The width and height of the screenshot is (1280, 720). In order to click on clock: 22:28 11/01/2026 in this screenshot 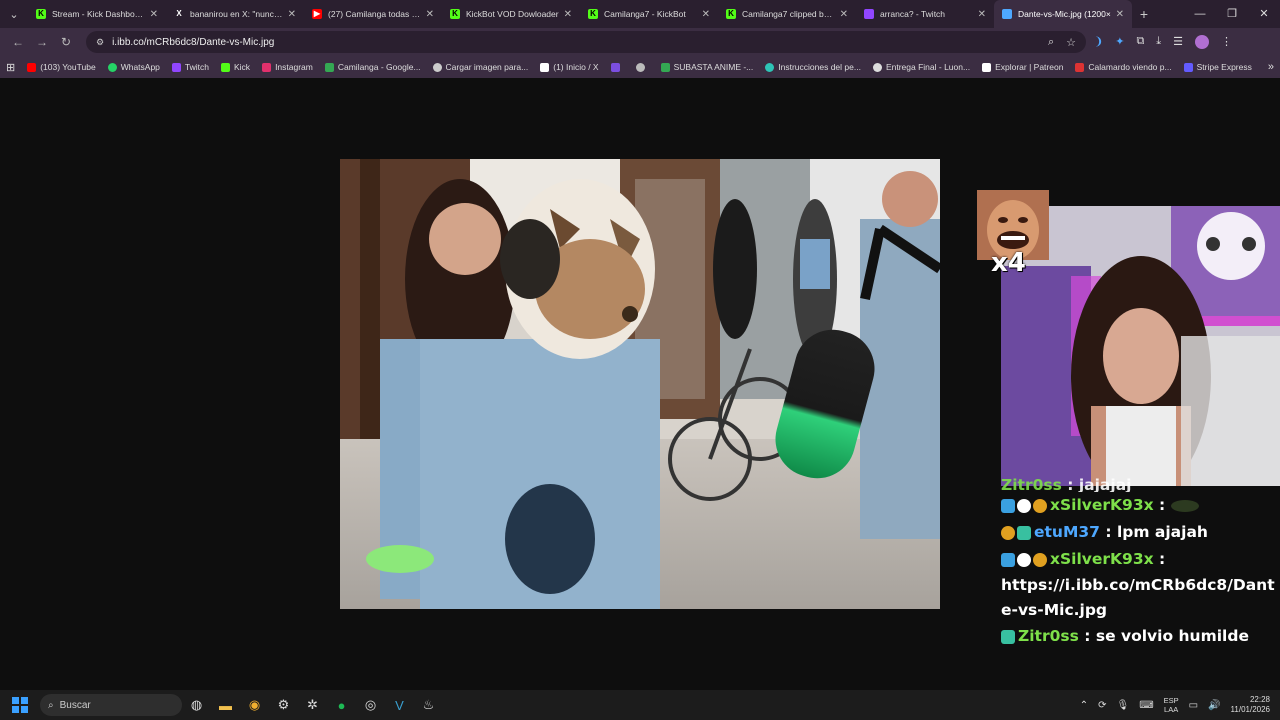, I will do `click(1250, 705)`.